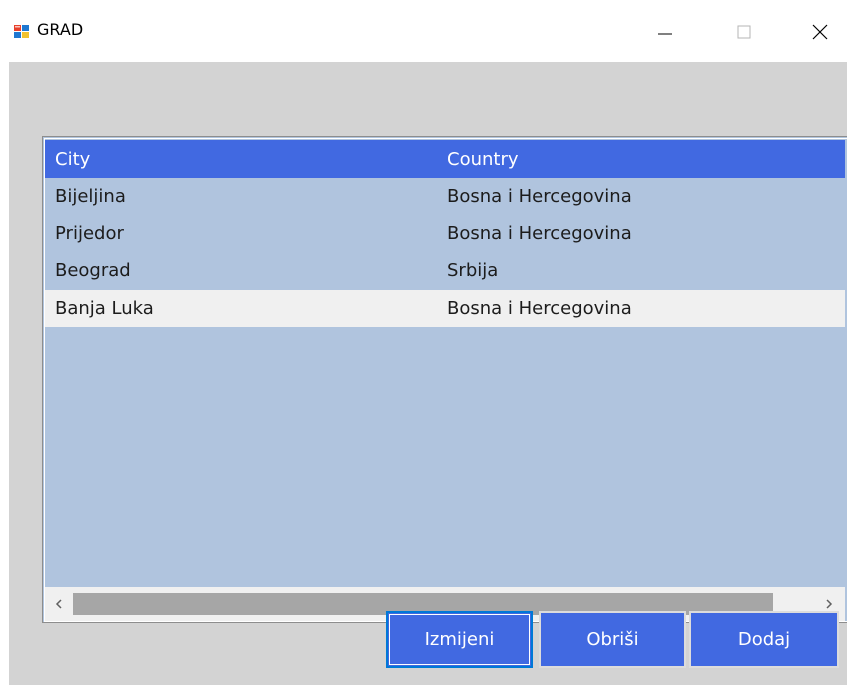  What do you see at coordinates (459, 639) in the screenshot?
I see `edit-button: Izmijeni` at bounding box center [459, 639].